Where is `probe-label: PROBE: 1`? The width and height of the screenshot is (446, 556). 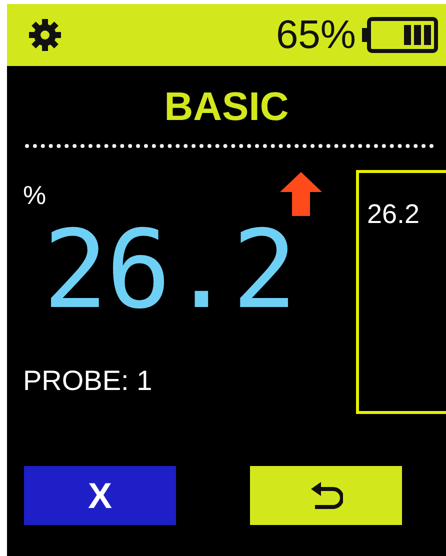
probe-label: PROBE: 1 is located at coordinates (87, 381).